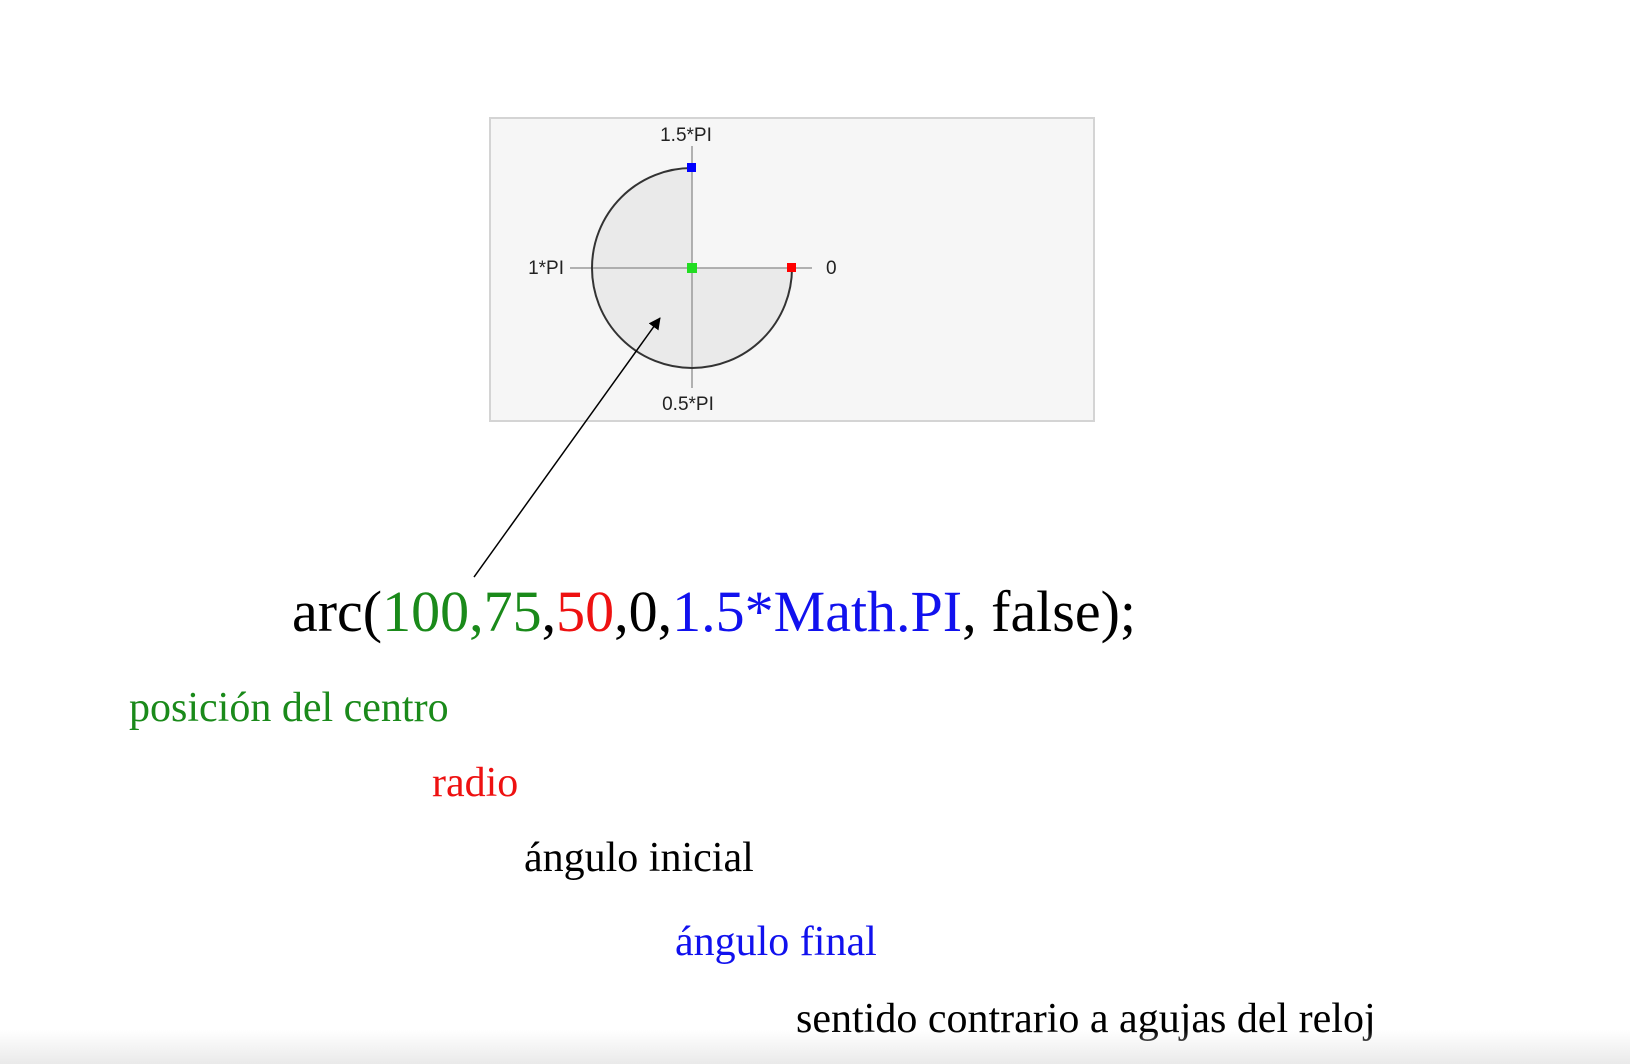  I want to click on code-comma-1: ,, so click(476, 611).